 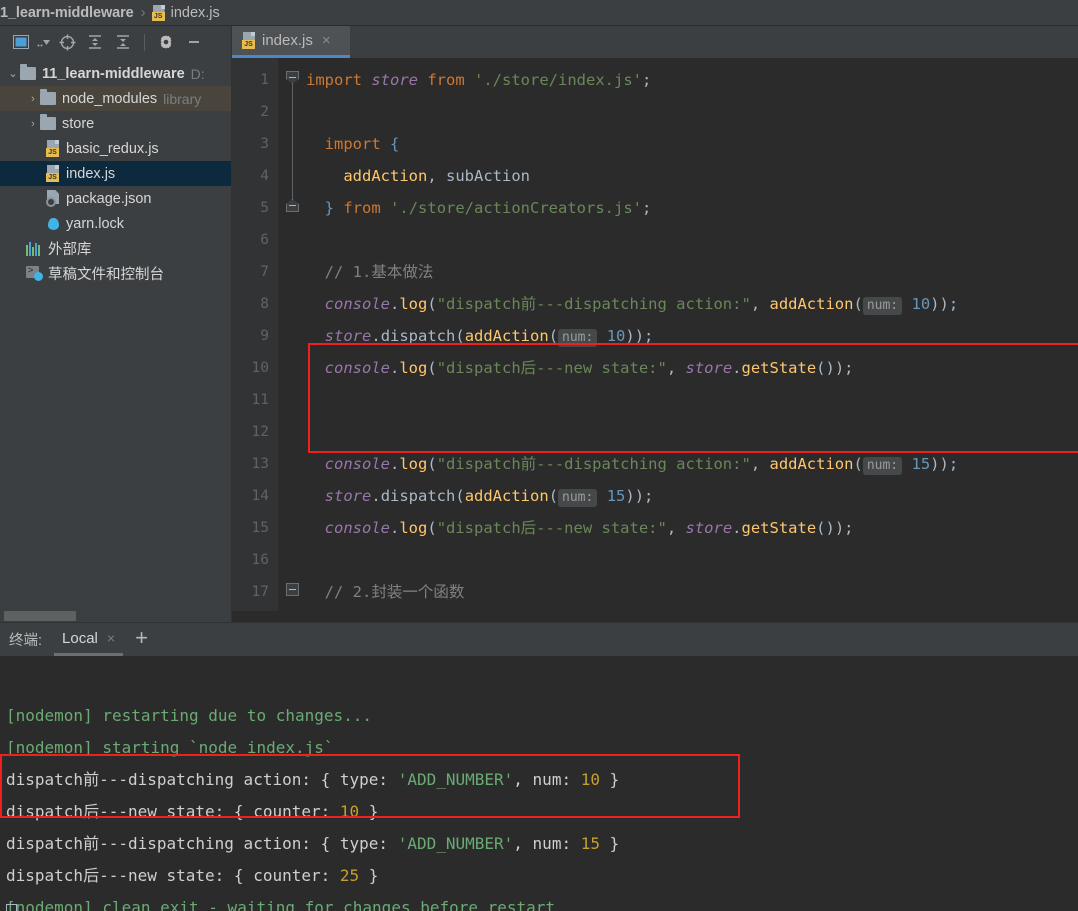 I want to click on tree-item-external-libraries: 外部库, so click(x=115, y=248).